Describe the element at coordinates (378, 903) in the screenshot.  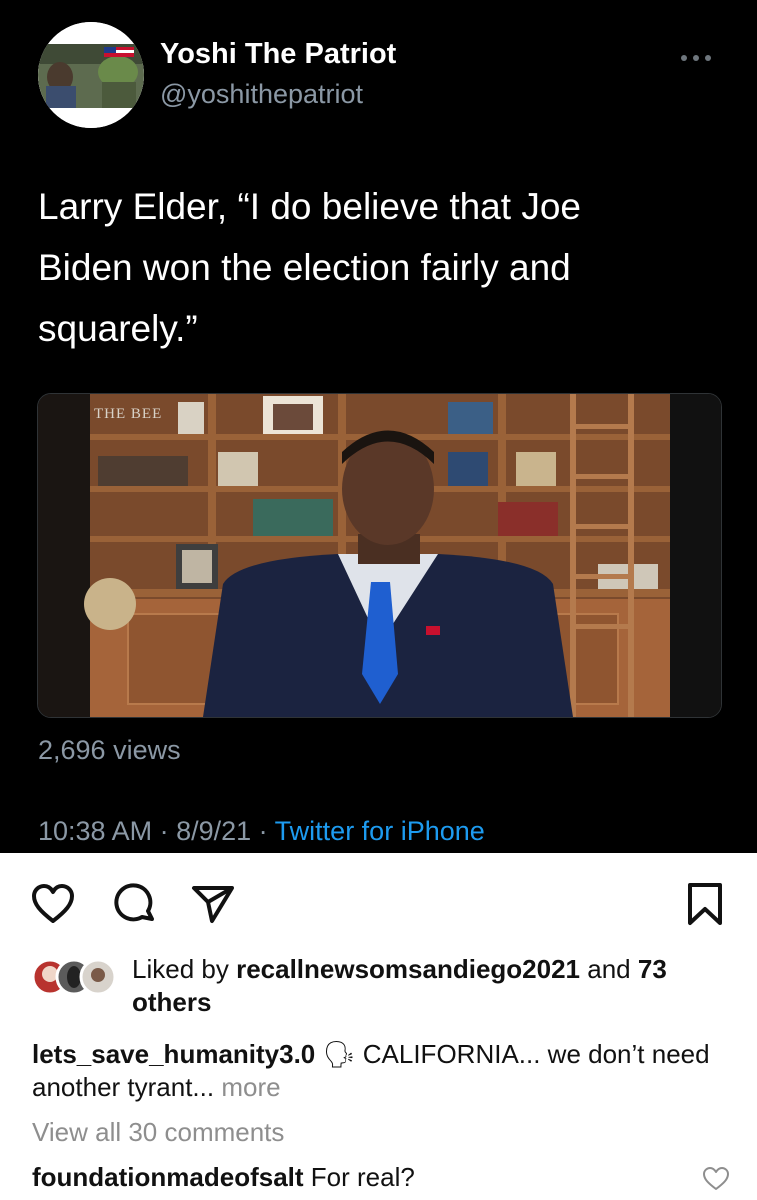
I see `post-action-bar` at that location.